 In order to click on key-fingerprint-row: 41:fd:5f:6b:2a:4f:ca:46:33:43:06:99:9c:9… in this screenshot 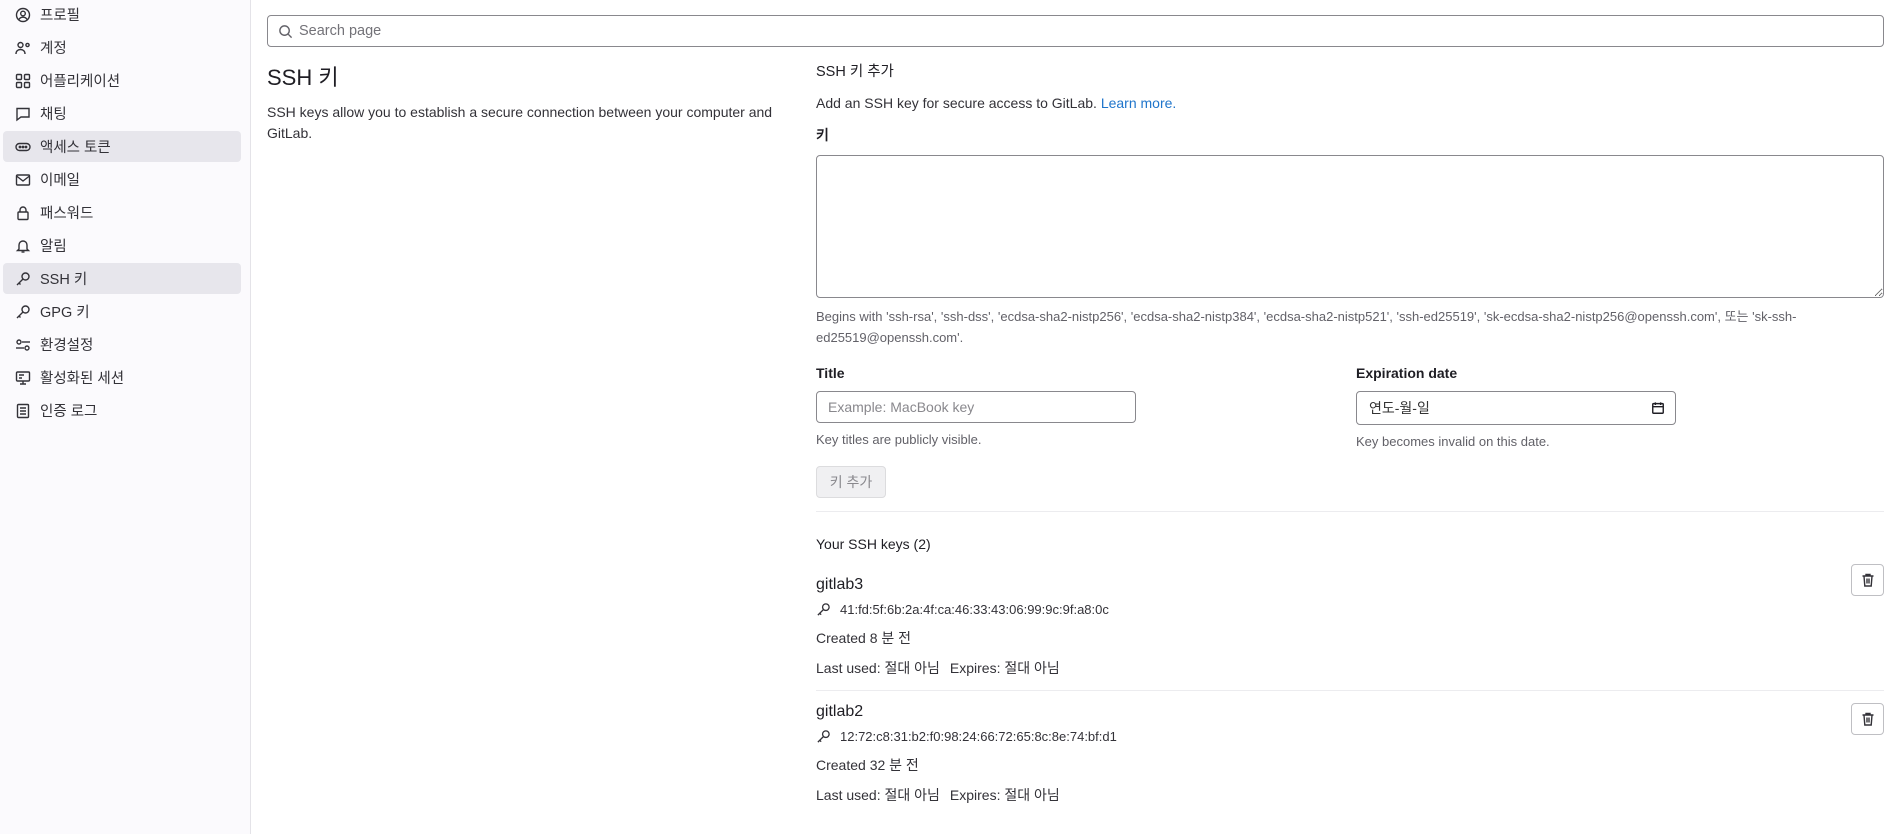, I will do `click(1350, 609)`.